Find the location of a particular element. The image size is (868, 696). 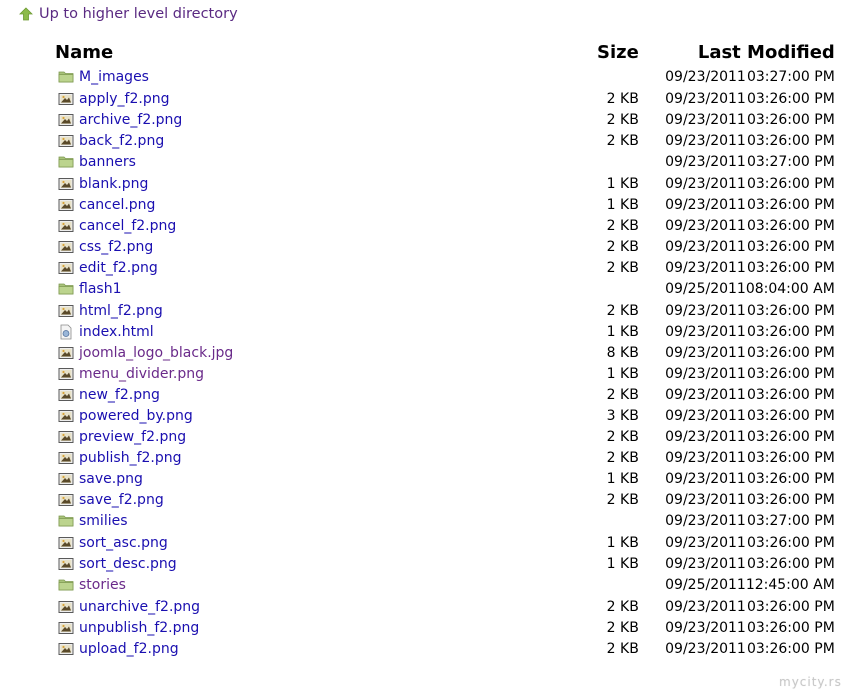

file-row: apply_f2.png 2 KB 09/23/2011 03:26:00 PM is located at coordinates (445, 98).